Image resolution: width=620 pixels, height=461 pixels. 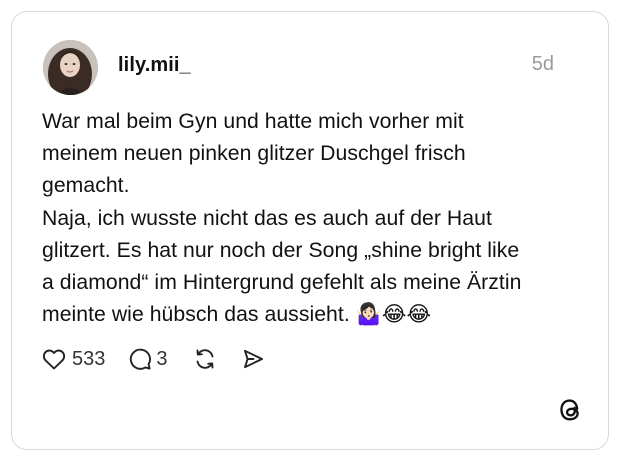 I want to click on share-button, so click(x=253, y=359).